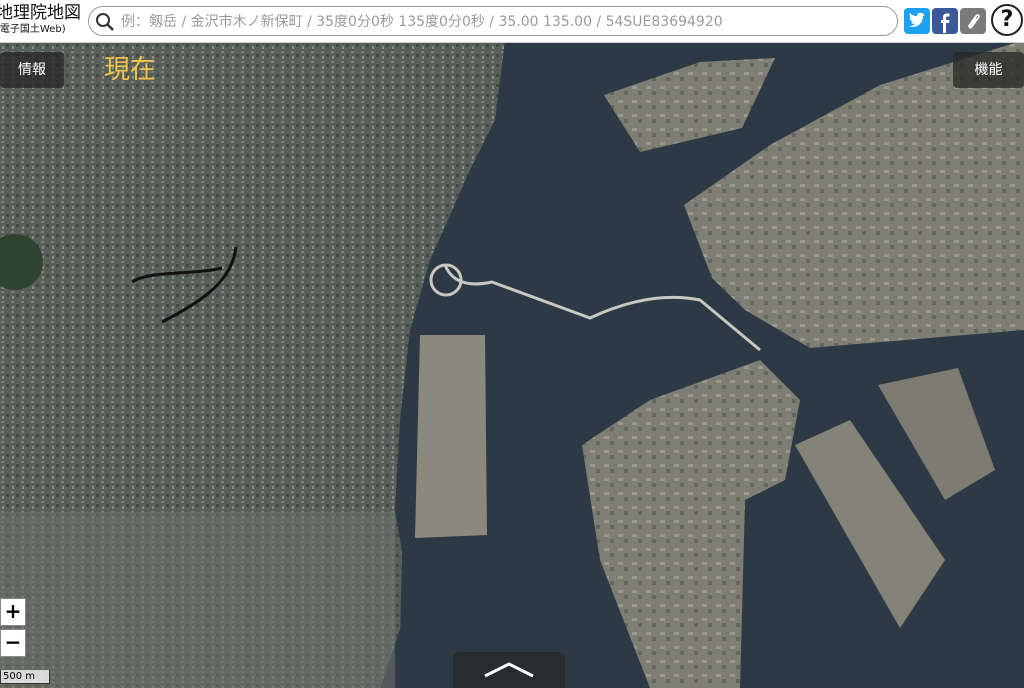 Image resolution: width=1024 pixels, height=688 pixels. I want to click on twitter-share-icon, so click(917, 19).